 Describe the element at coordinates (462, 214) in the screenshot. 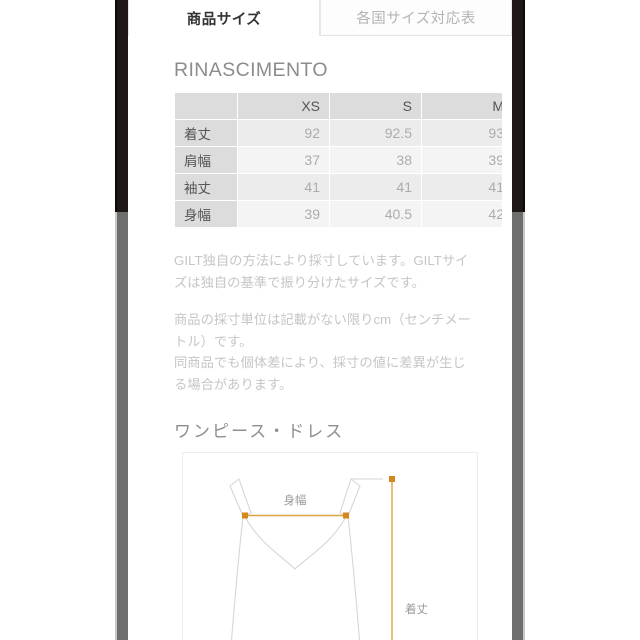

I see `cell-mihaba-m: 42` at that location.